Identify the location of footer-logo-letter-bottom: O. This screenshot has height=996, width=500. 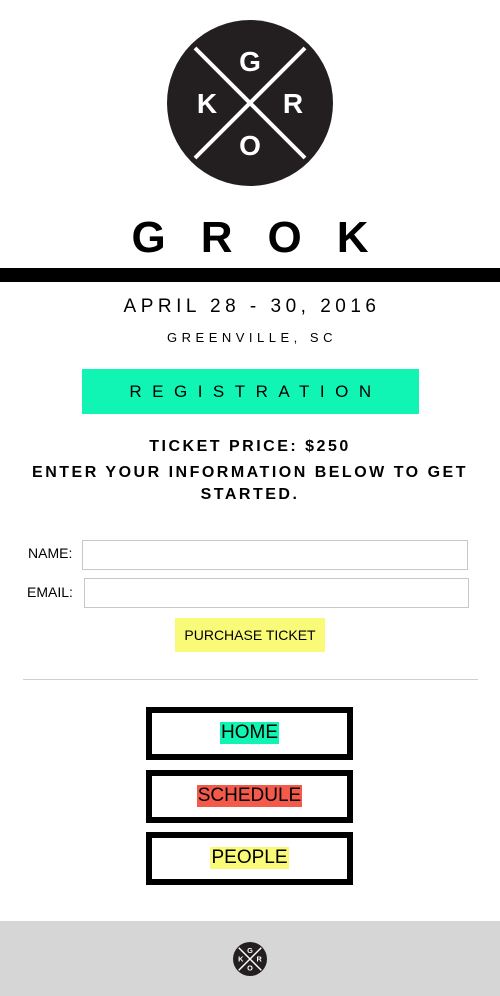
(250, 968).